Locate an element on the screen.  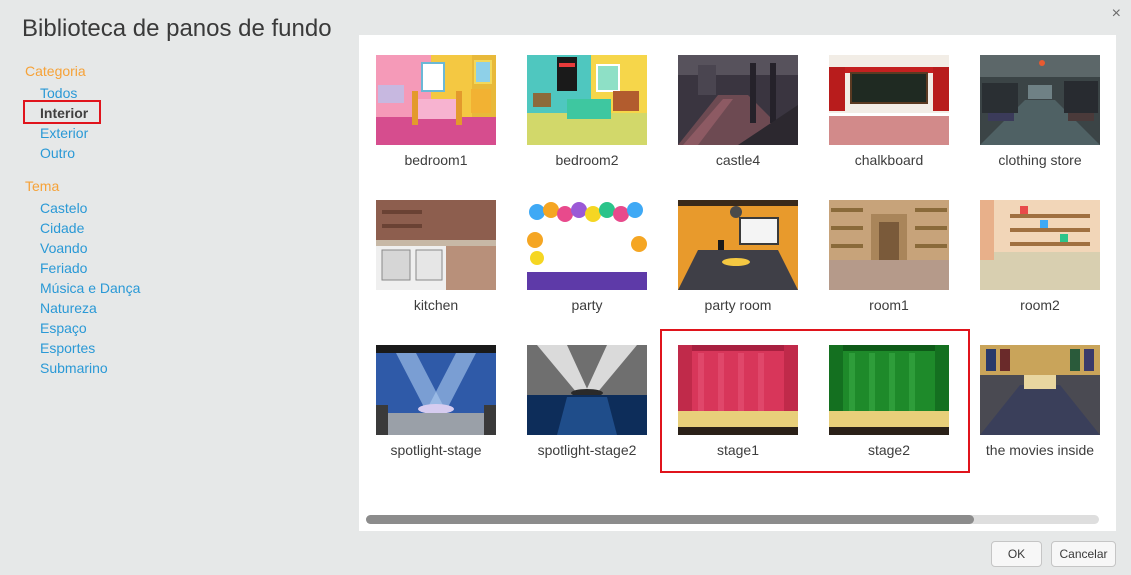
backdrop-tile-stage1: stage1 is located at coordinates (738, 410).